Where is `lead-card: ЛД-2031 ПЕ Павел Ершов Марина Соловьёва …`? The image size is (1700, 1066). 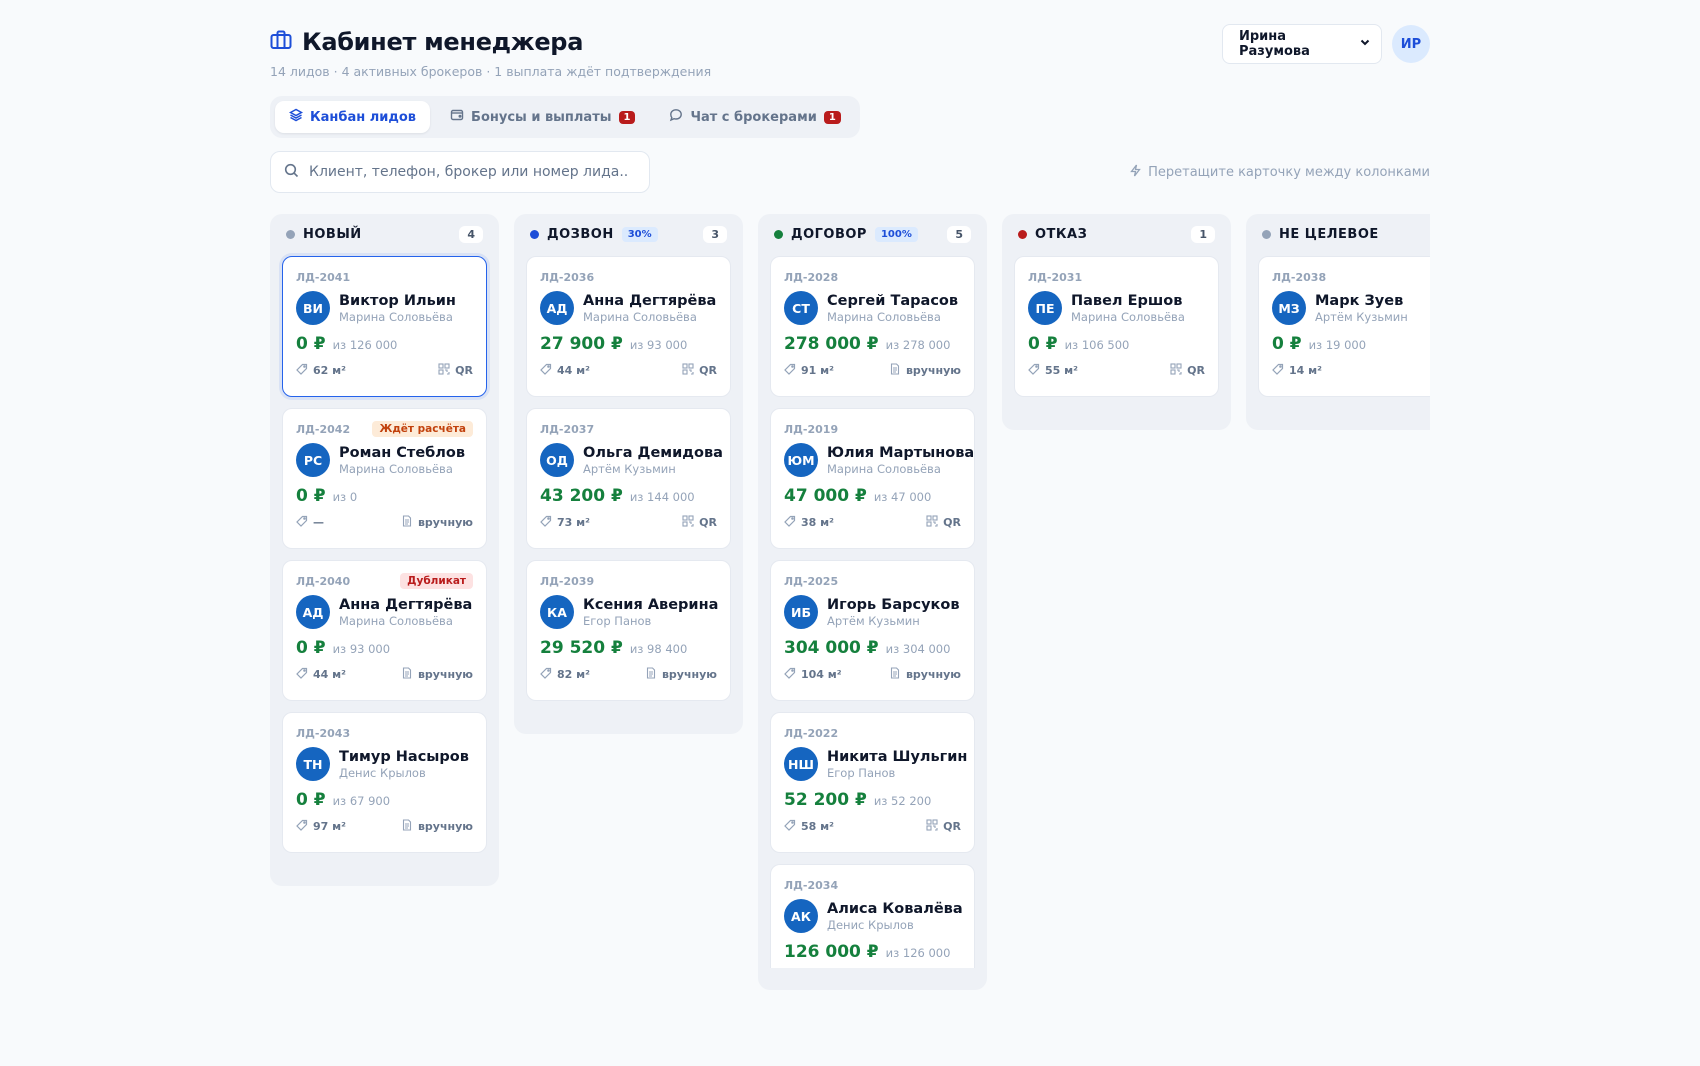 lead-card: ЛД-2031 ПЕ Павел Ершов Марина Соловьёва … is located at coordinates (1116, 326).